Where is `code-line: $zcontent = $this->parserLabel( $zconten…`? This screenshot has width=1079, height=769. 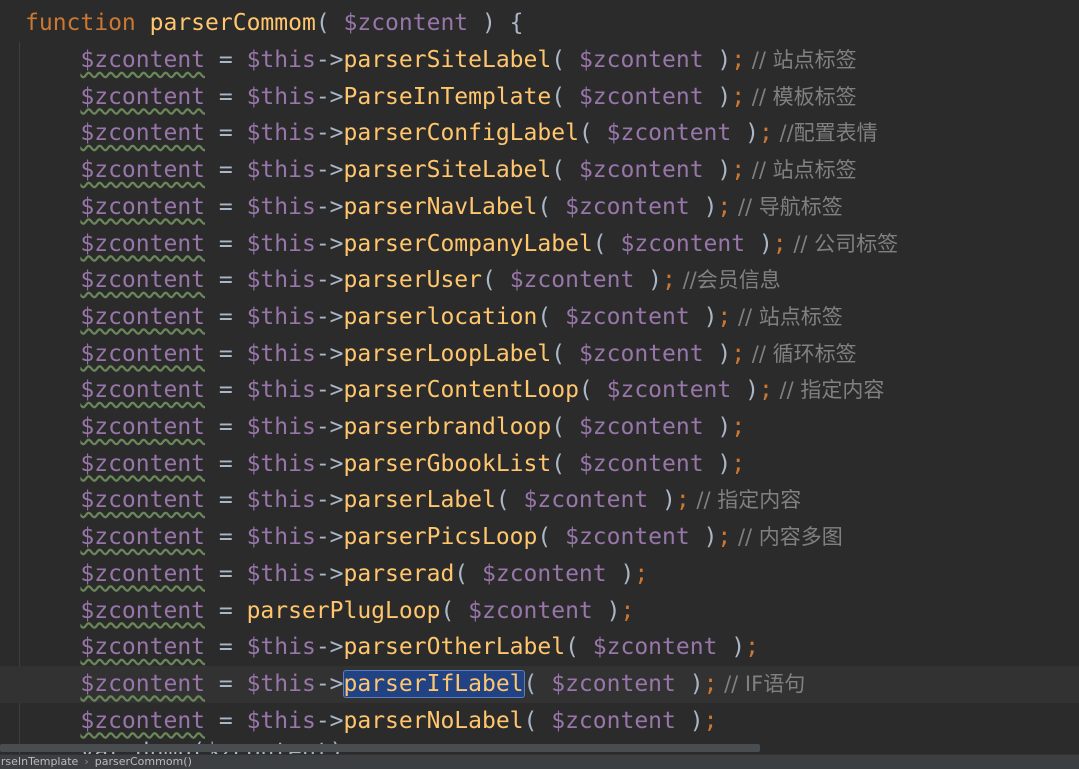
code-line: $zcontent = $this->parserLabel( $zconten… is located at coordinates (539, 500).